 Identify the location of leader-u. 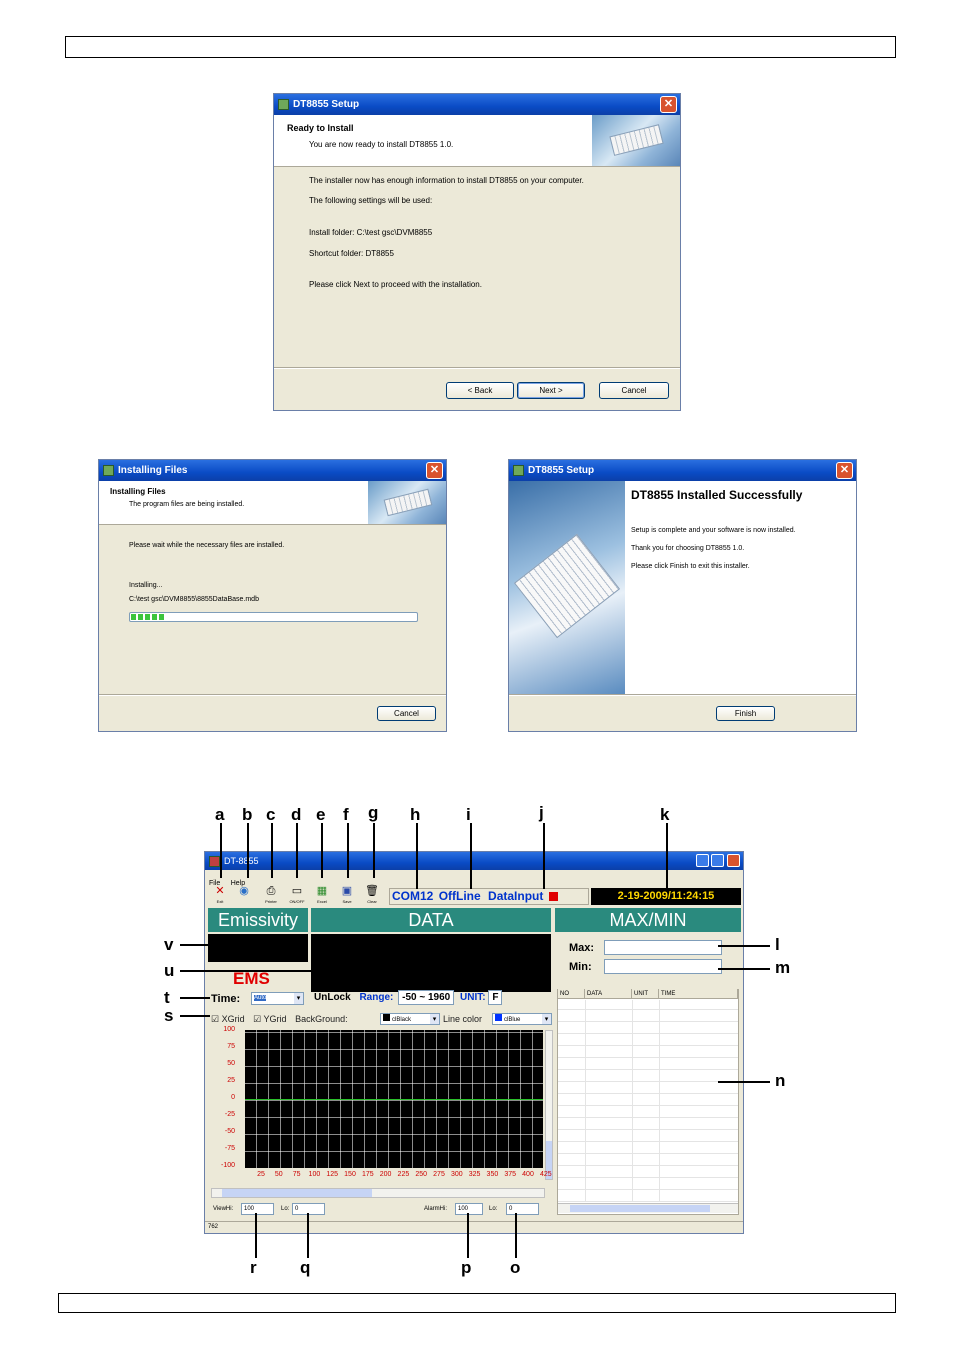
(250, 971).